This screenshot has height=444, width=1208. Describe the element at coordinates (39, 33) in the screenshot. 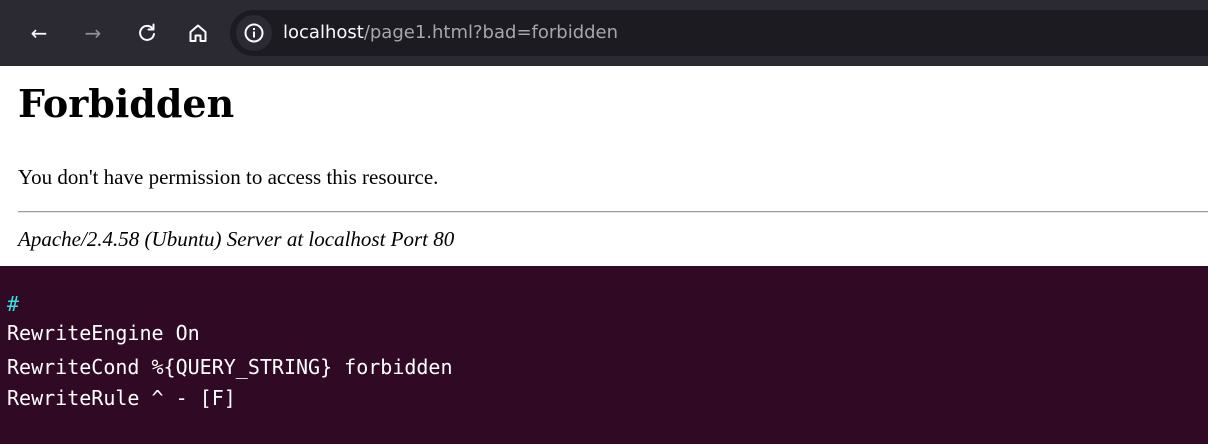

I see `back-arrow-icon: ←` at that location.